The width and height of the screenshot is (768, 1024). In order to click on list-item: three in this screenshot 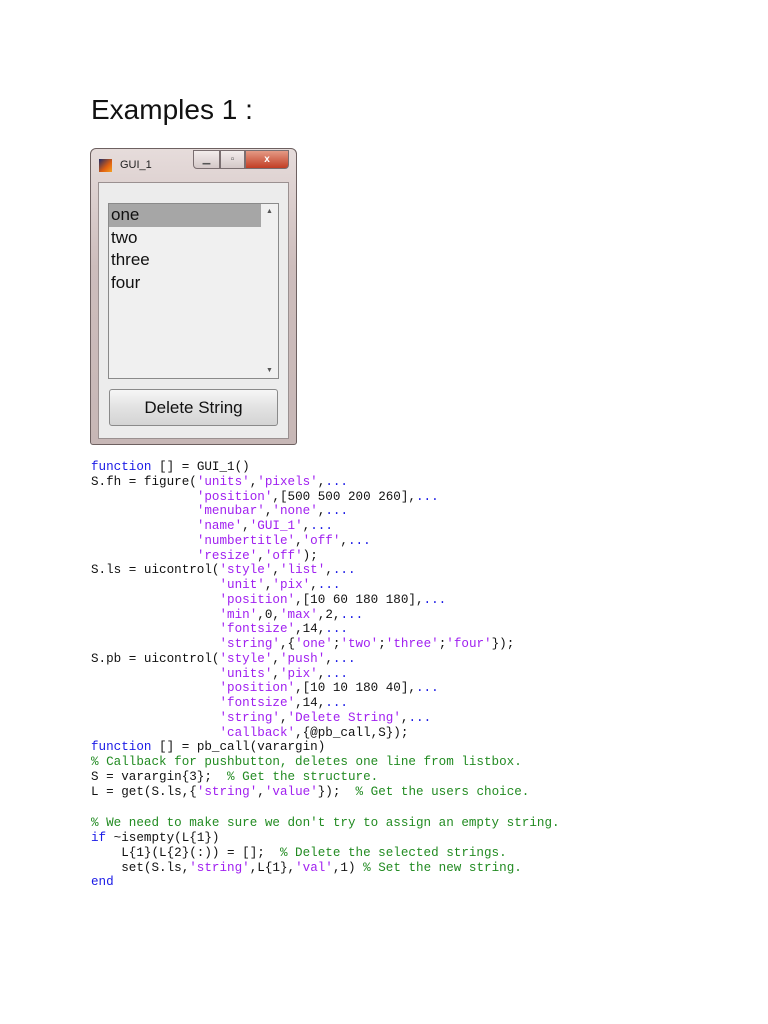, I will do `click(185, 260)`.